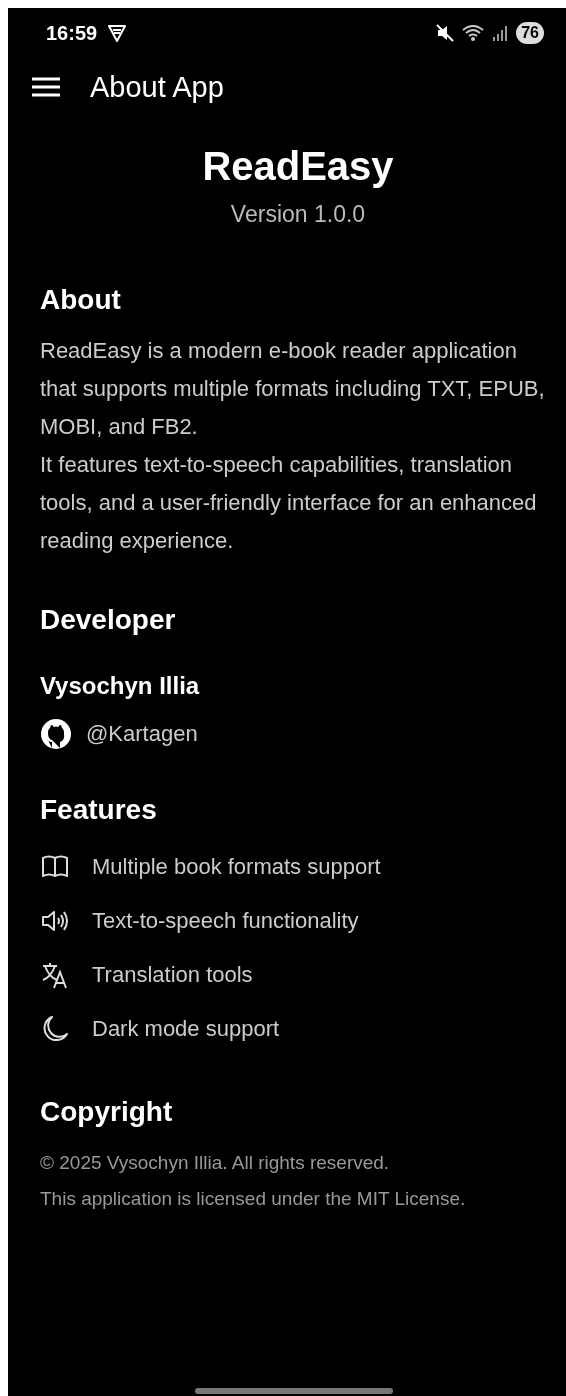 Image resolution: width=566 pixels, height=1396 pixels. Describe the element at coordinates (293, 446) in the screenshot. I see `about-text: ReadEasy is a modern e-book reader application that supports multiple formats including TXT, EPUB, MOBI, and FB2. It features text-to-speech capabilities, translation tools, and a user-friendly interface for an enhanced reading experience.` at that location.